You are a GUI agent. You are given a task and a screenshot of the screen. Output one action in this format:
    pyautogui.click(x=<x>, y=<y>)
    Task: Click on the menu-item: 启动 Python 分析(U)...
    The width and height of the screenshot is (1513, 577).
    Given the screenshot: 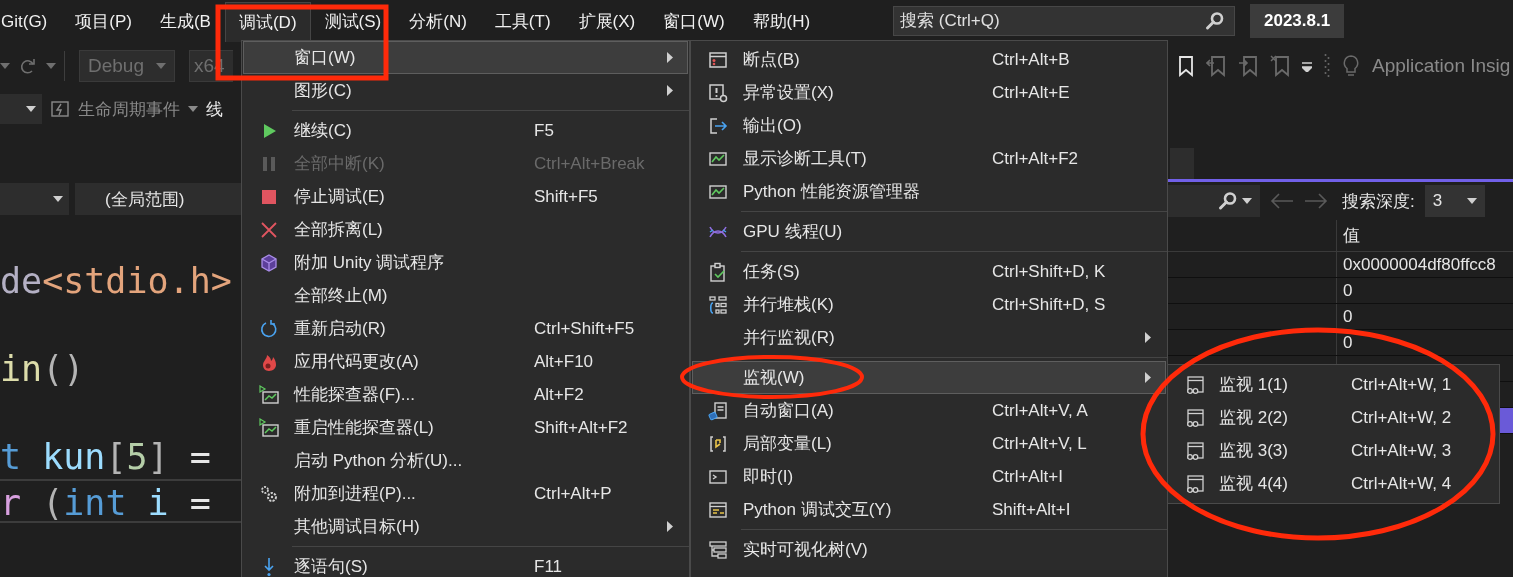 What is the action you would take?
    pyautogui.click(x=465, y=460)
    